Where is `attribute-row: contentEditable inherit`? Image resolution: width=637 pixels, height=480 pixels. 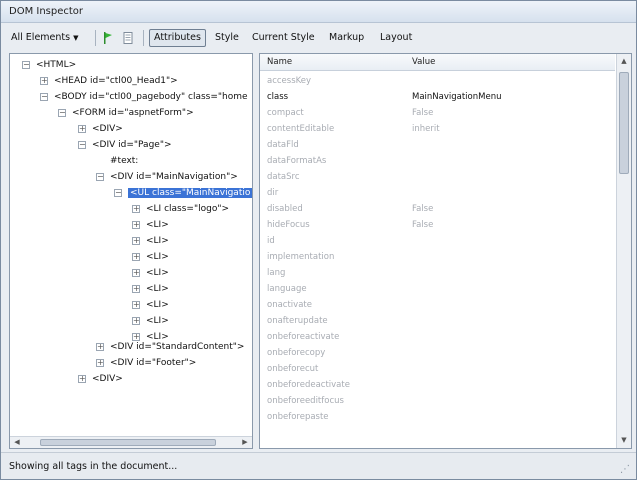 attribute-row: contentEditable inherit is located at coordinates (437, 129).